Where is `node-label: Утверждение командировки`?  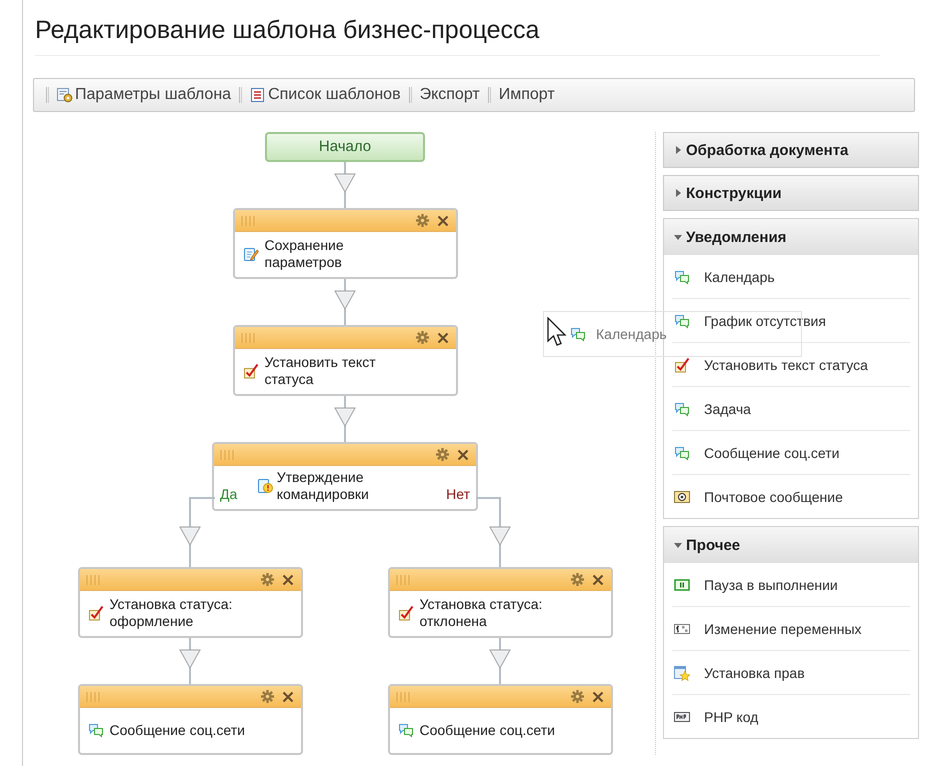 node-label: Утверждение командировки is located at coordinates (323, 486).